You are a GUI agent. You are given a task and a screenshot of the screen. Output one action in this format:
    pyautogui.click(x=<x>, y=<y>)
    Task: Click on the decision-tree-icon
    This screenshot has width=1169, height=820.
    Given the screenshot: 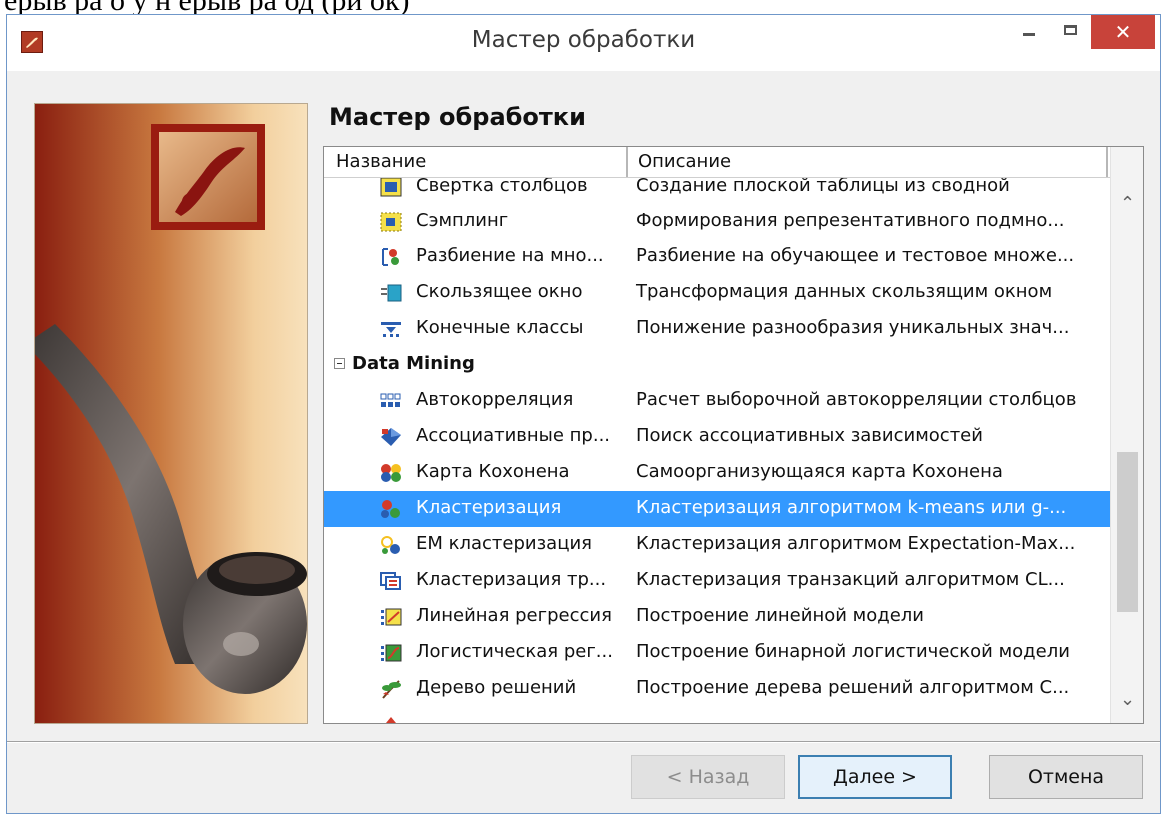 What is the action you would take?
    pyautogui.click(x=391, y=689)
    